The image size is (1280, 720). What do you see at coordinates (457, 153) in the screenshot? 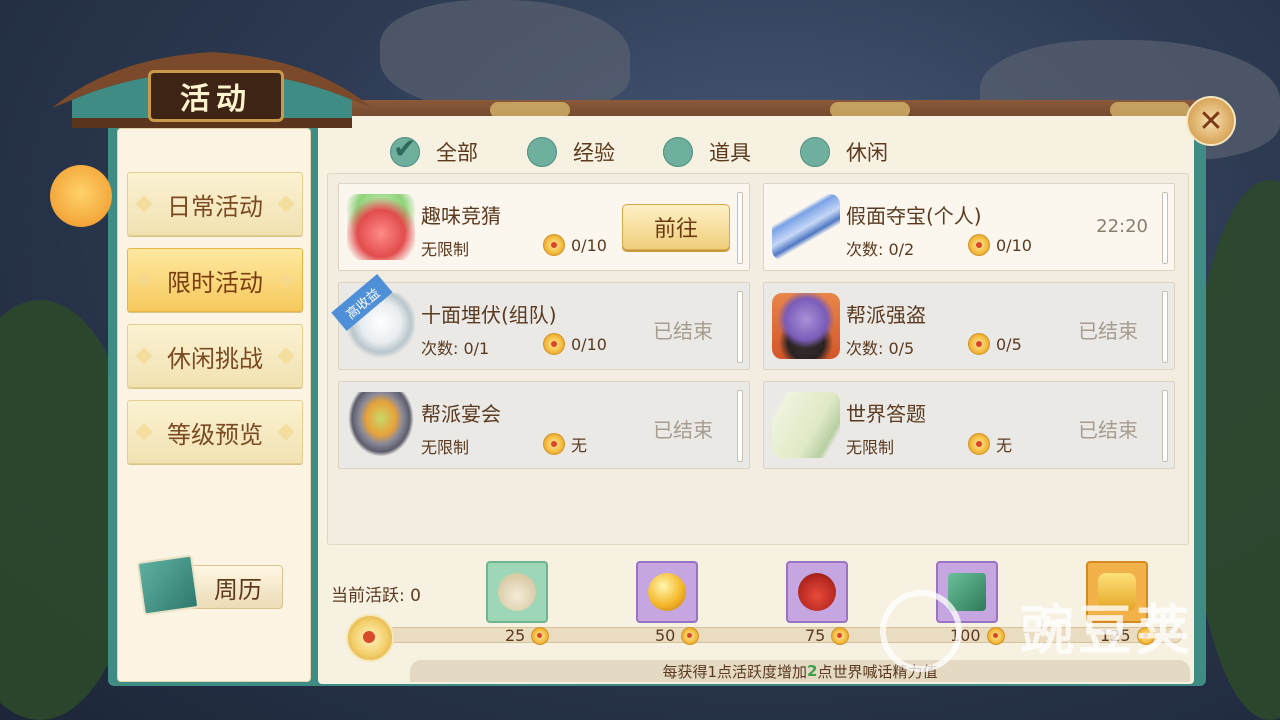
I see `filter-label: 全部` at bounding box center [457, 153].